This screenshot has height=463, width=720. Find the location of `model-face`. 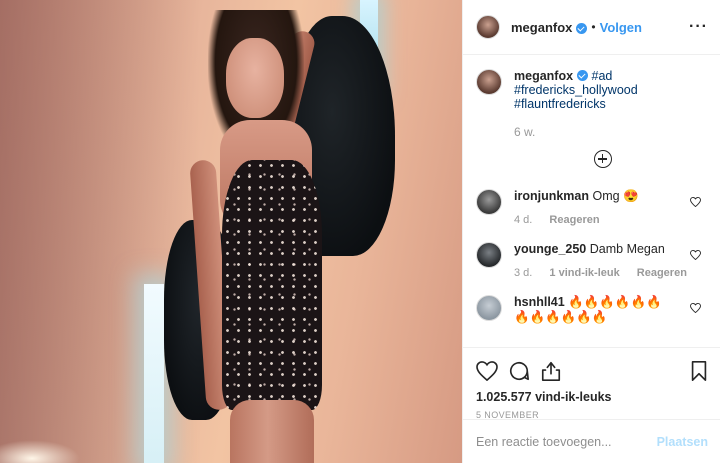

model-face is located at coordinates (255, 78).